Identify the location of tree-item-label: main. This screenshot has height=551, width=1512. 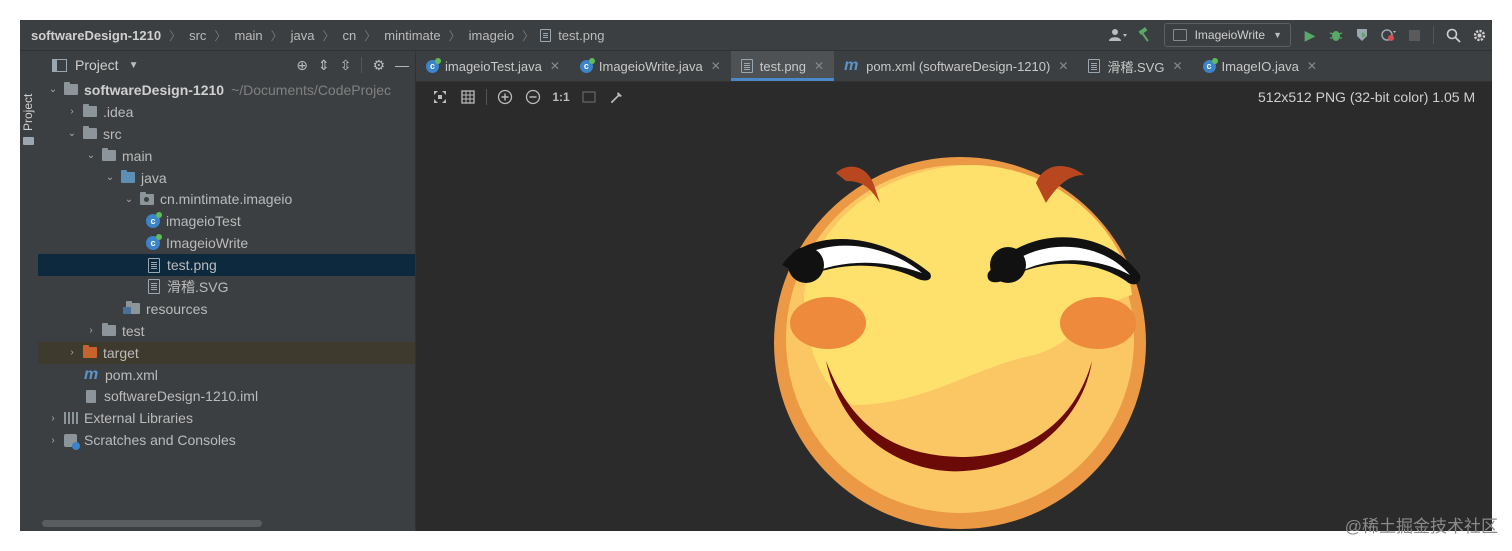
(137, 155).